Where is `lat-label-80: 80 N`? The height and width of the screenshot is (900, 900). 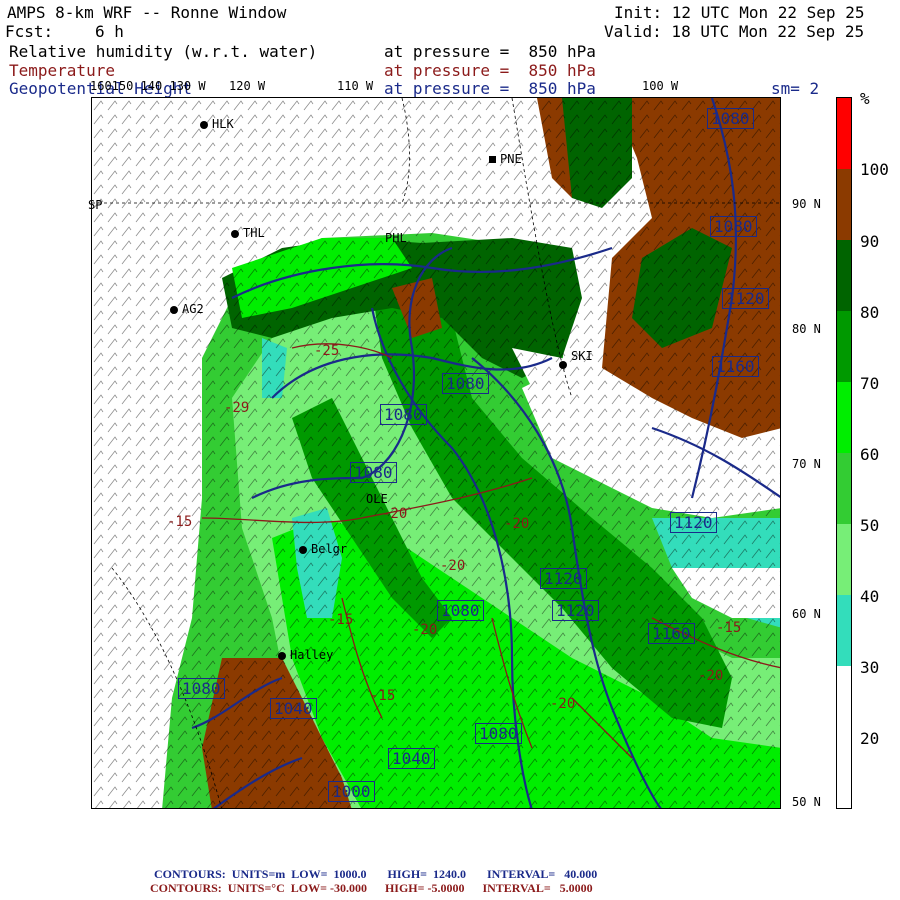 lat-label-80: 80 N is located at coordinates (806, 329).